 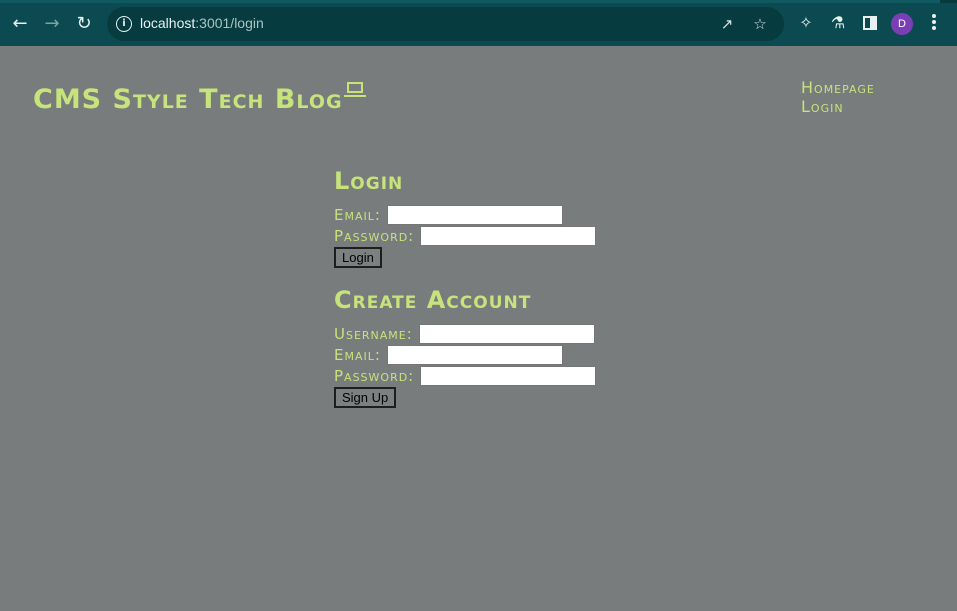 I want to click on browser-toolbar: ← → ↻ i localhost:3001/login ↗ ☆ ✧ ⚗ D, so click(x=478, y=23).